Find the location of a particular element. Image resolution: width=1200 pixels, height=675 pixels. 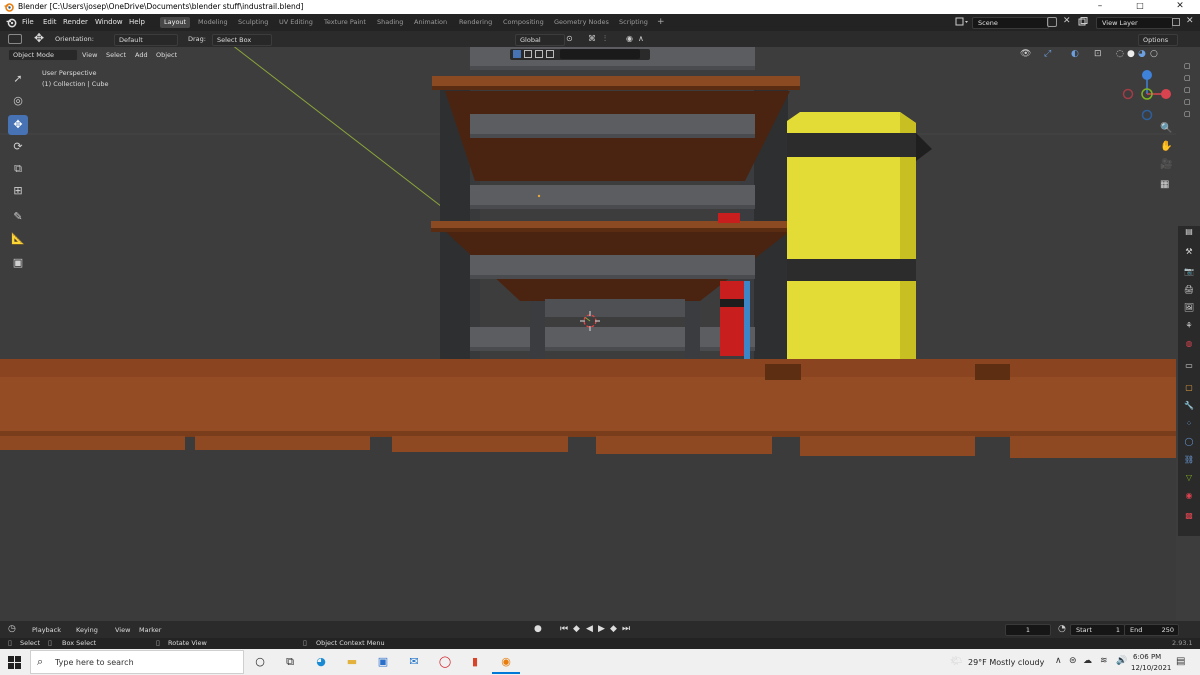

end-frame-field: End 250 is located at coordinates (1151, 630).